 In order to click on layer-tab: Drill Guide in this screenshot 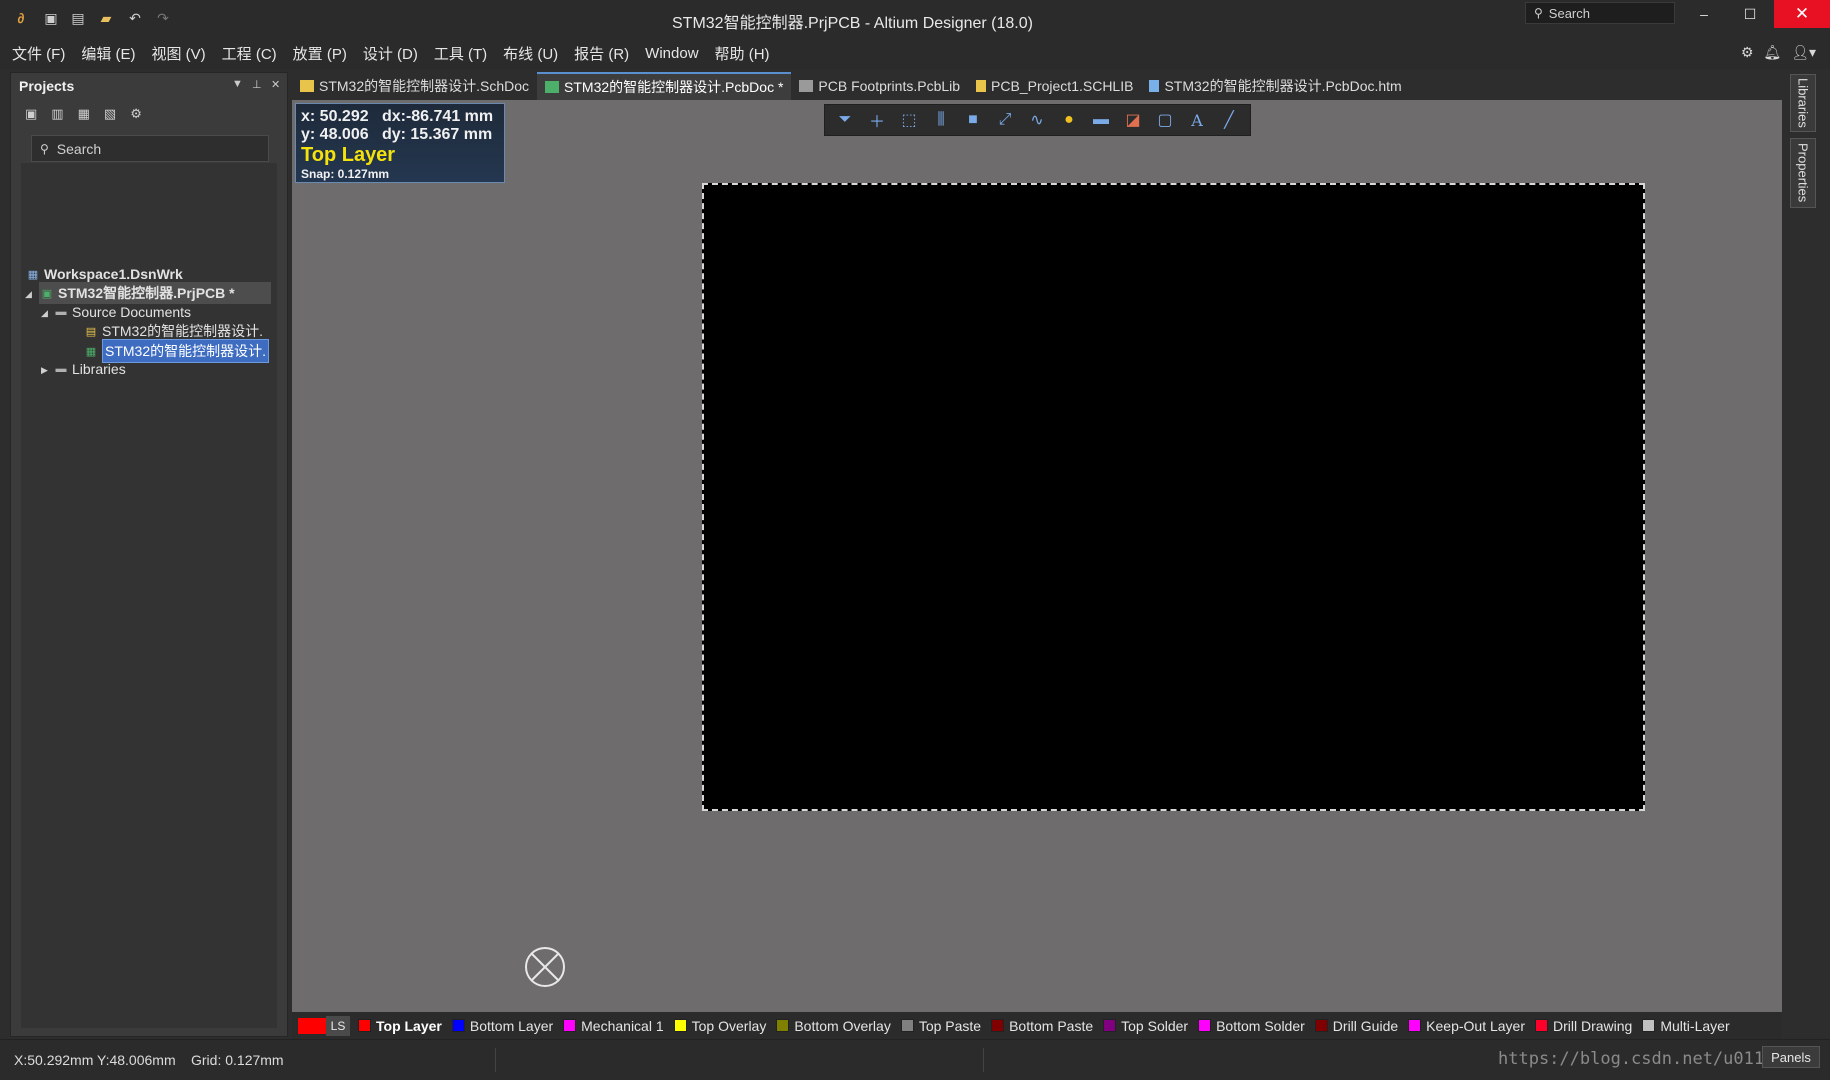, I will do `click(1356, 1025)`.